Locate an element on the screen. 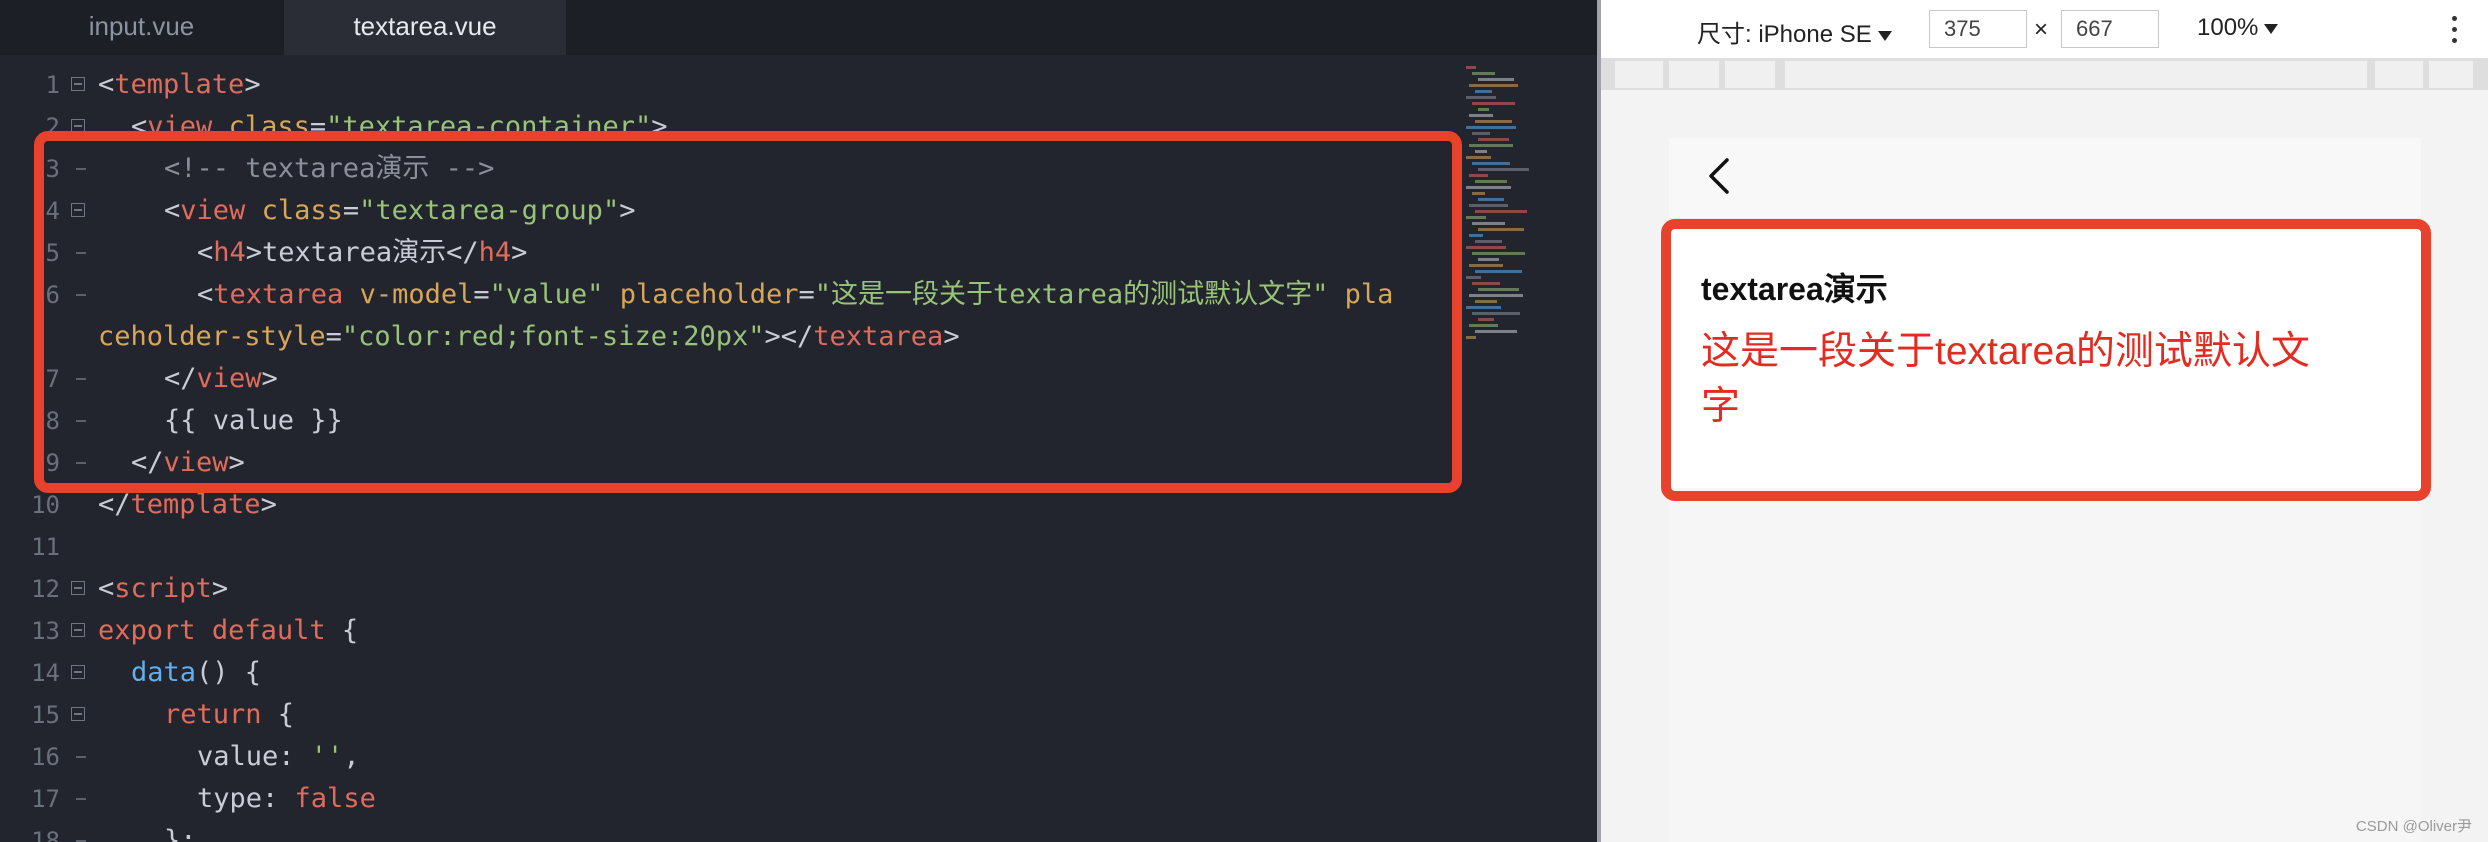 The image size is (2488, 842). code-line: 14 data() { is located at coordinates (735, 673).